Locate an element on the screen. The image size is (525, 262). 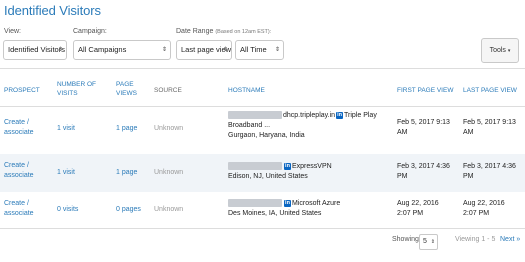
col-last-view: LAST PAGE VIEW is located at coordinates (490, 90).